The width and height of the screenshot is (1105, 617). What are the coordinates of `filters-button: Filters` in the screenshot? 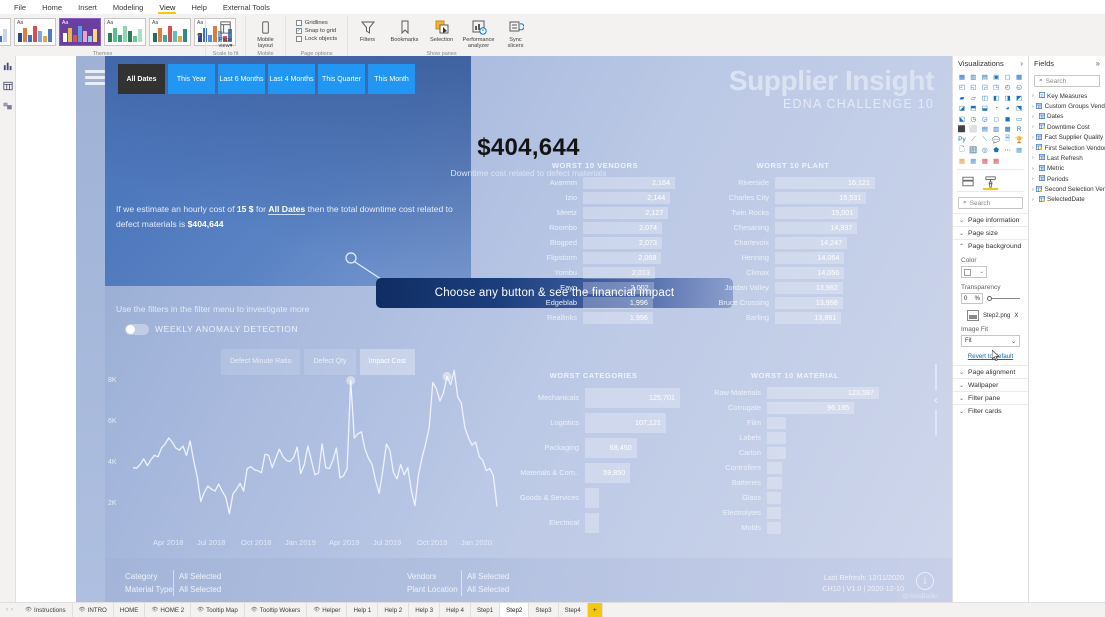 It's located at (368, 30).